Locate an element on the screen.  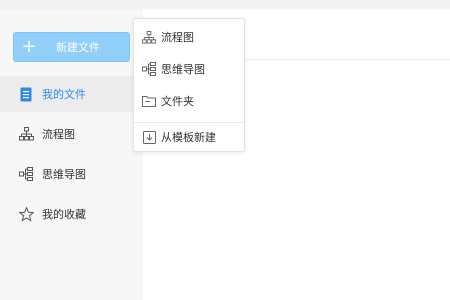
new-file-label: 新建文件 is located at coordinates (78, 47).